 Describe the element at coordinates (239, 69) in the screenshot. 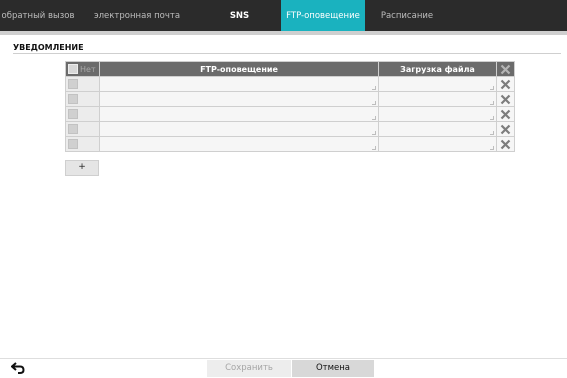

I see `header-ftp-alert: FTP-оповещение` at that location.